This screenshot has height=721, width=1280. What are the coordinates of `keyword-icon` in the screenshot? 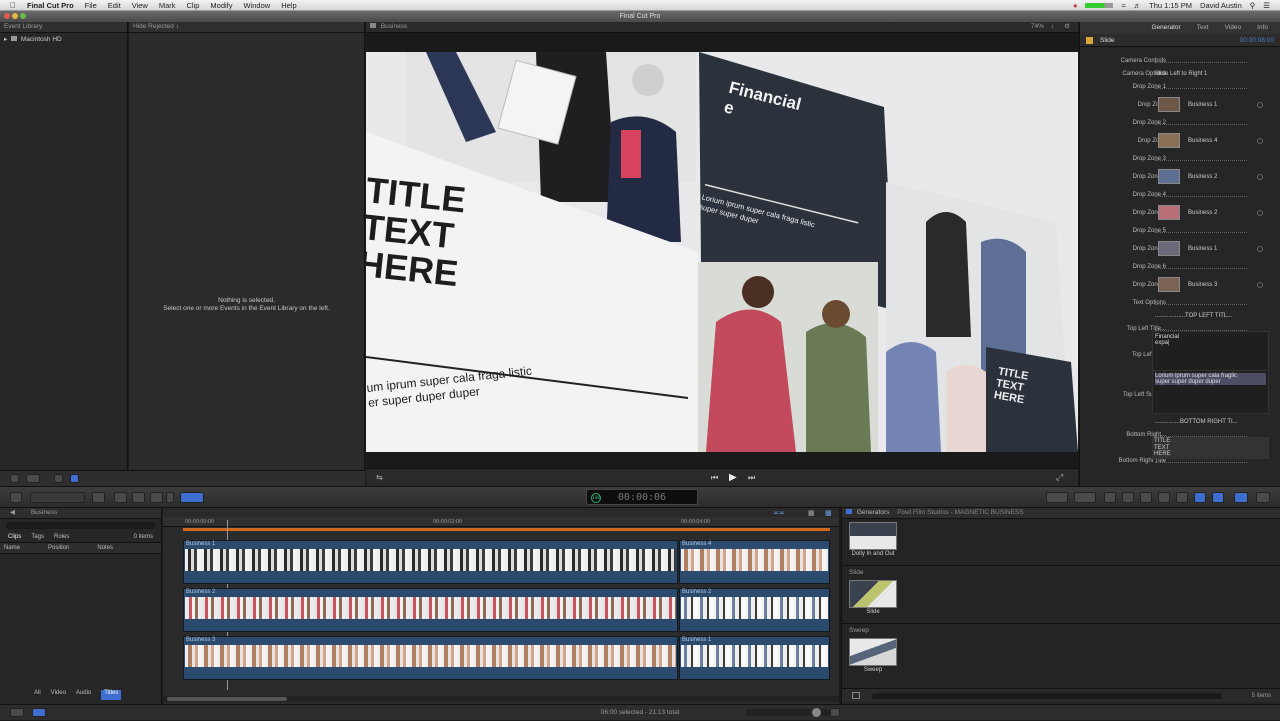 It's located at (1057, 497).